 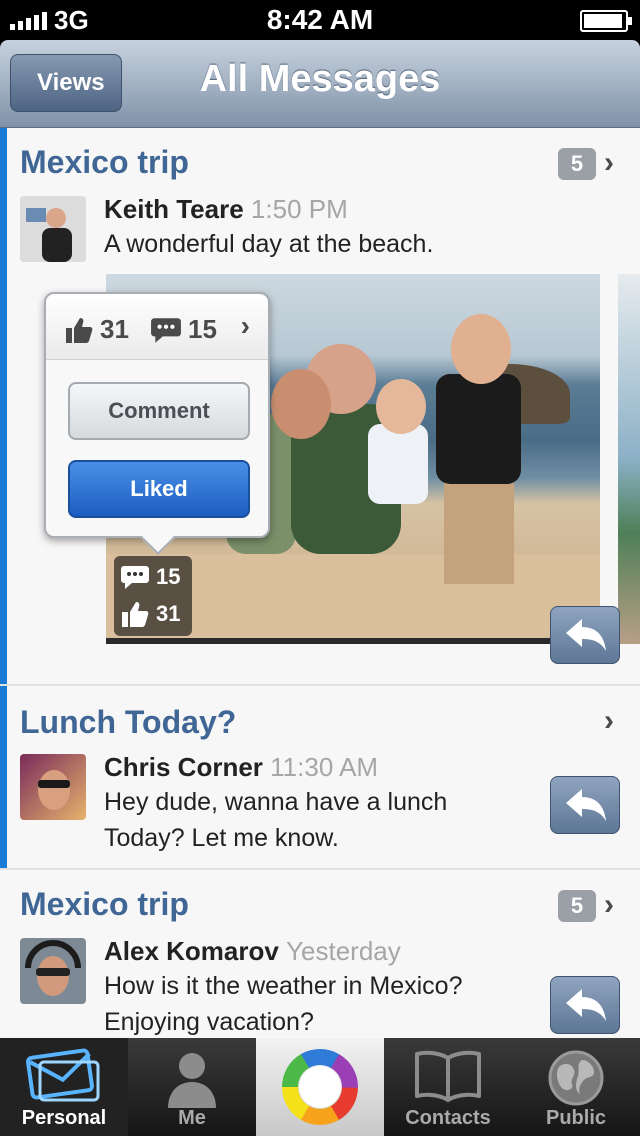 I want to click on popover-comment-count: 15, so click(x=202, y=329).